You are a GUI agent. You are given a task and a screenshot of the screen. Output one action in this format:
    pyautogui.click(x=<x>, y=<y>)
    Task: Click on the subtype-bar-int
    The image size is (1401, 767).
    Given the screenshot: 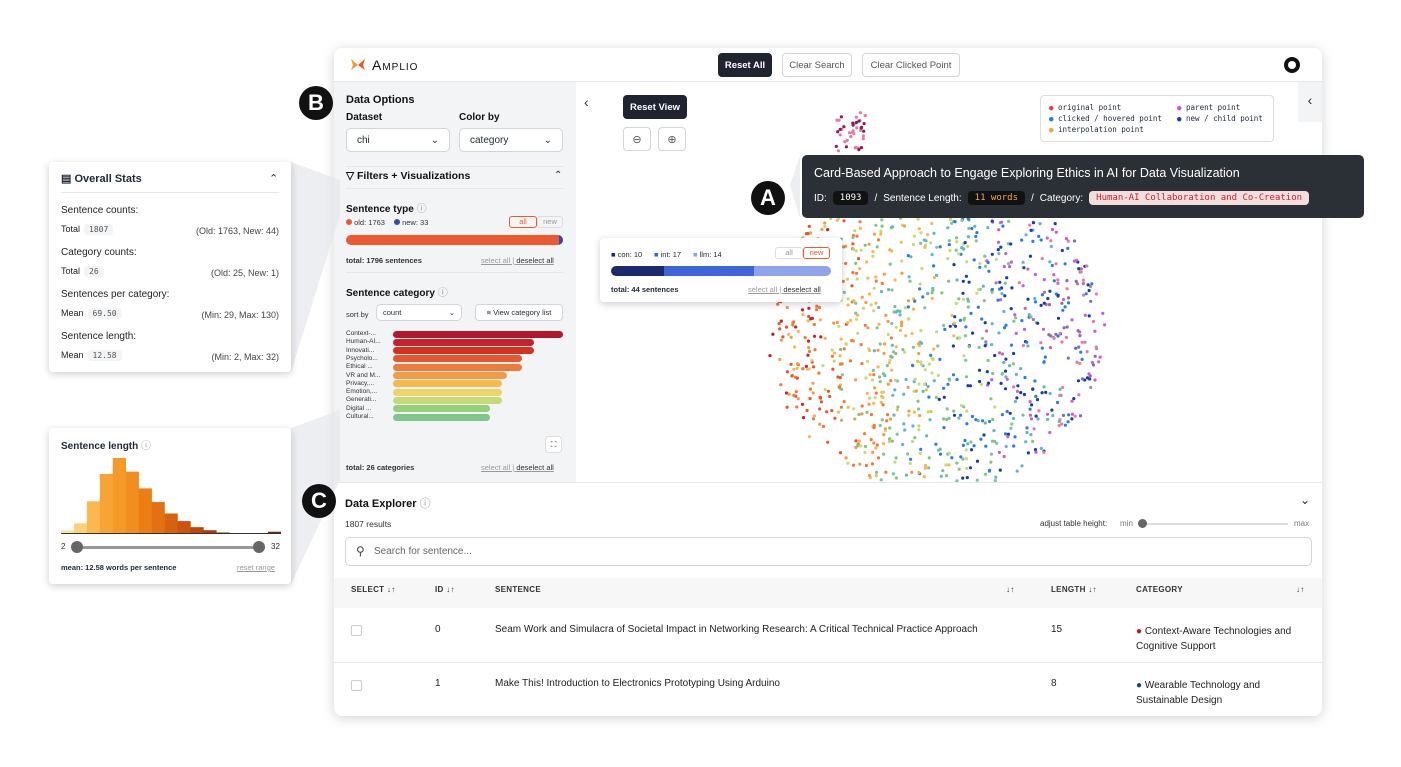 What is the action you would take?
    pyautogui.click(x=708, y=271)
    